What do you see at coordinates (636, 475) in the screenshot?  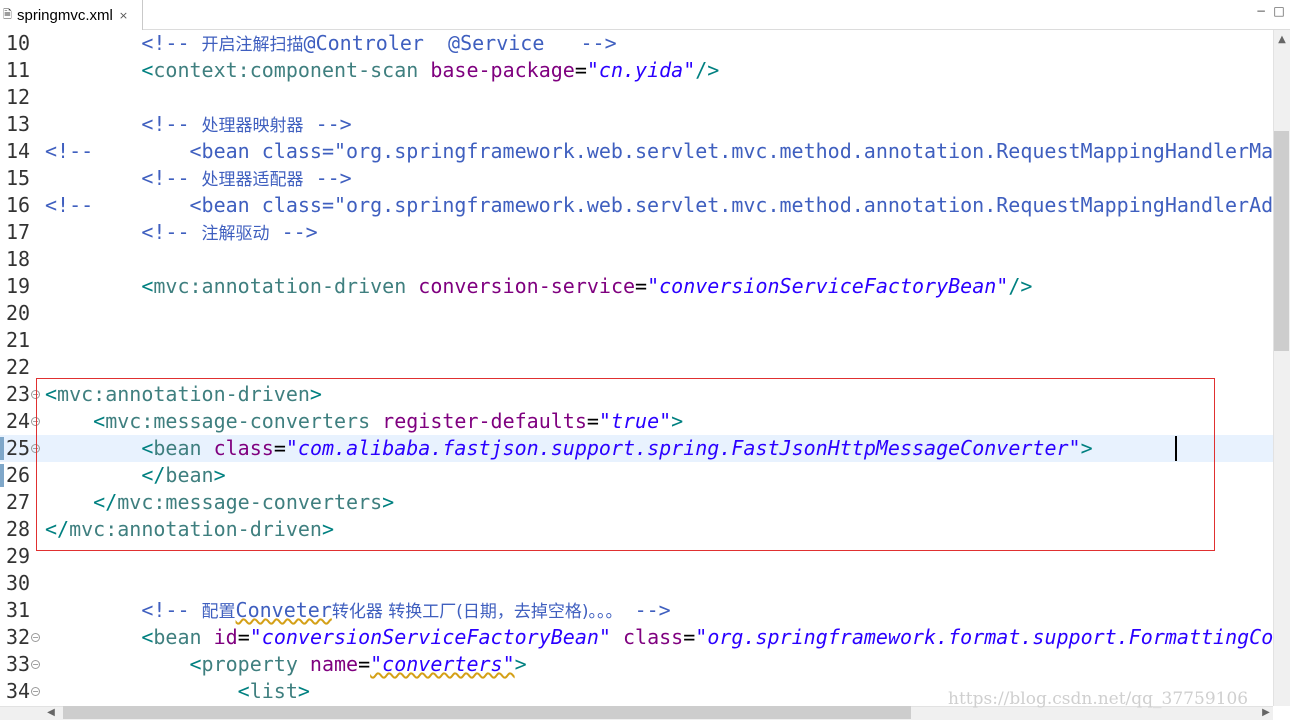 I see `code-line: 26 </bean>` at bounding box center [636, 475].